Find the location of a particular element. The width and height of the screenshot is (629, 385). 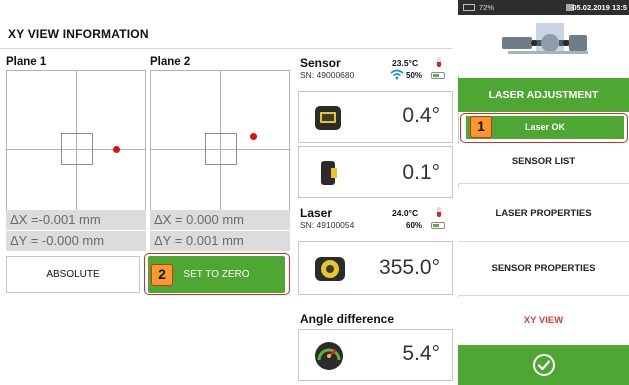

laser-adjustment-button: LASER ADJUSTMENT is located at coordinates (543, 95).